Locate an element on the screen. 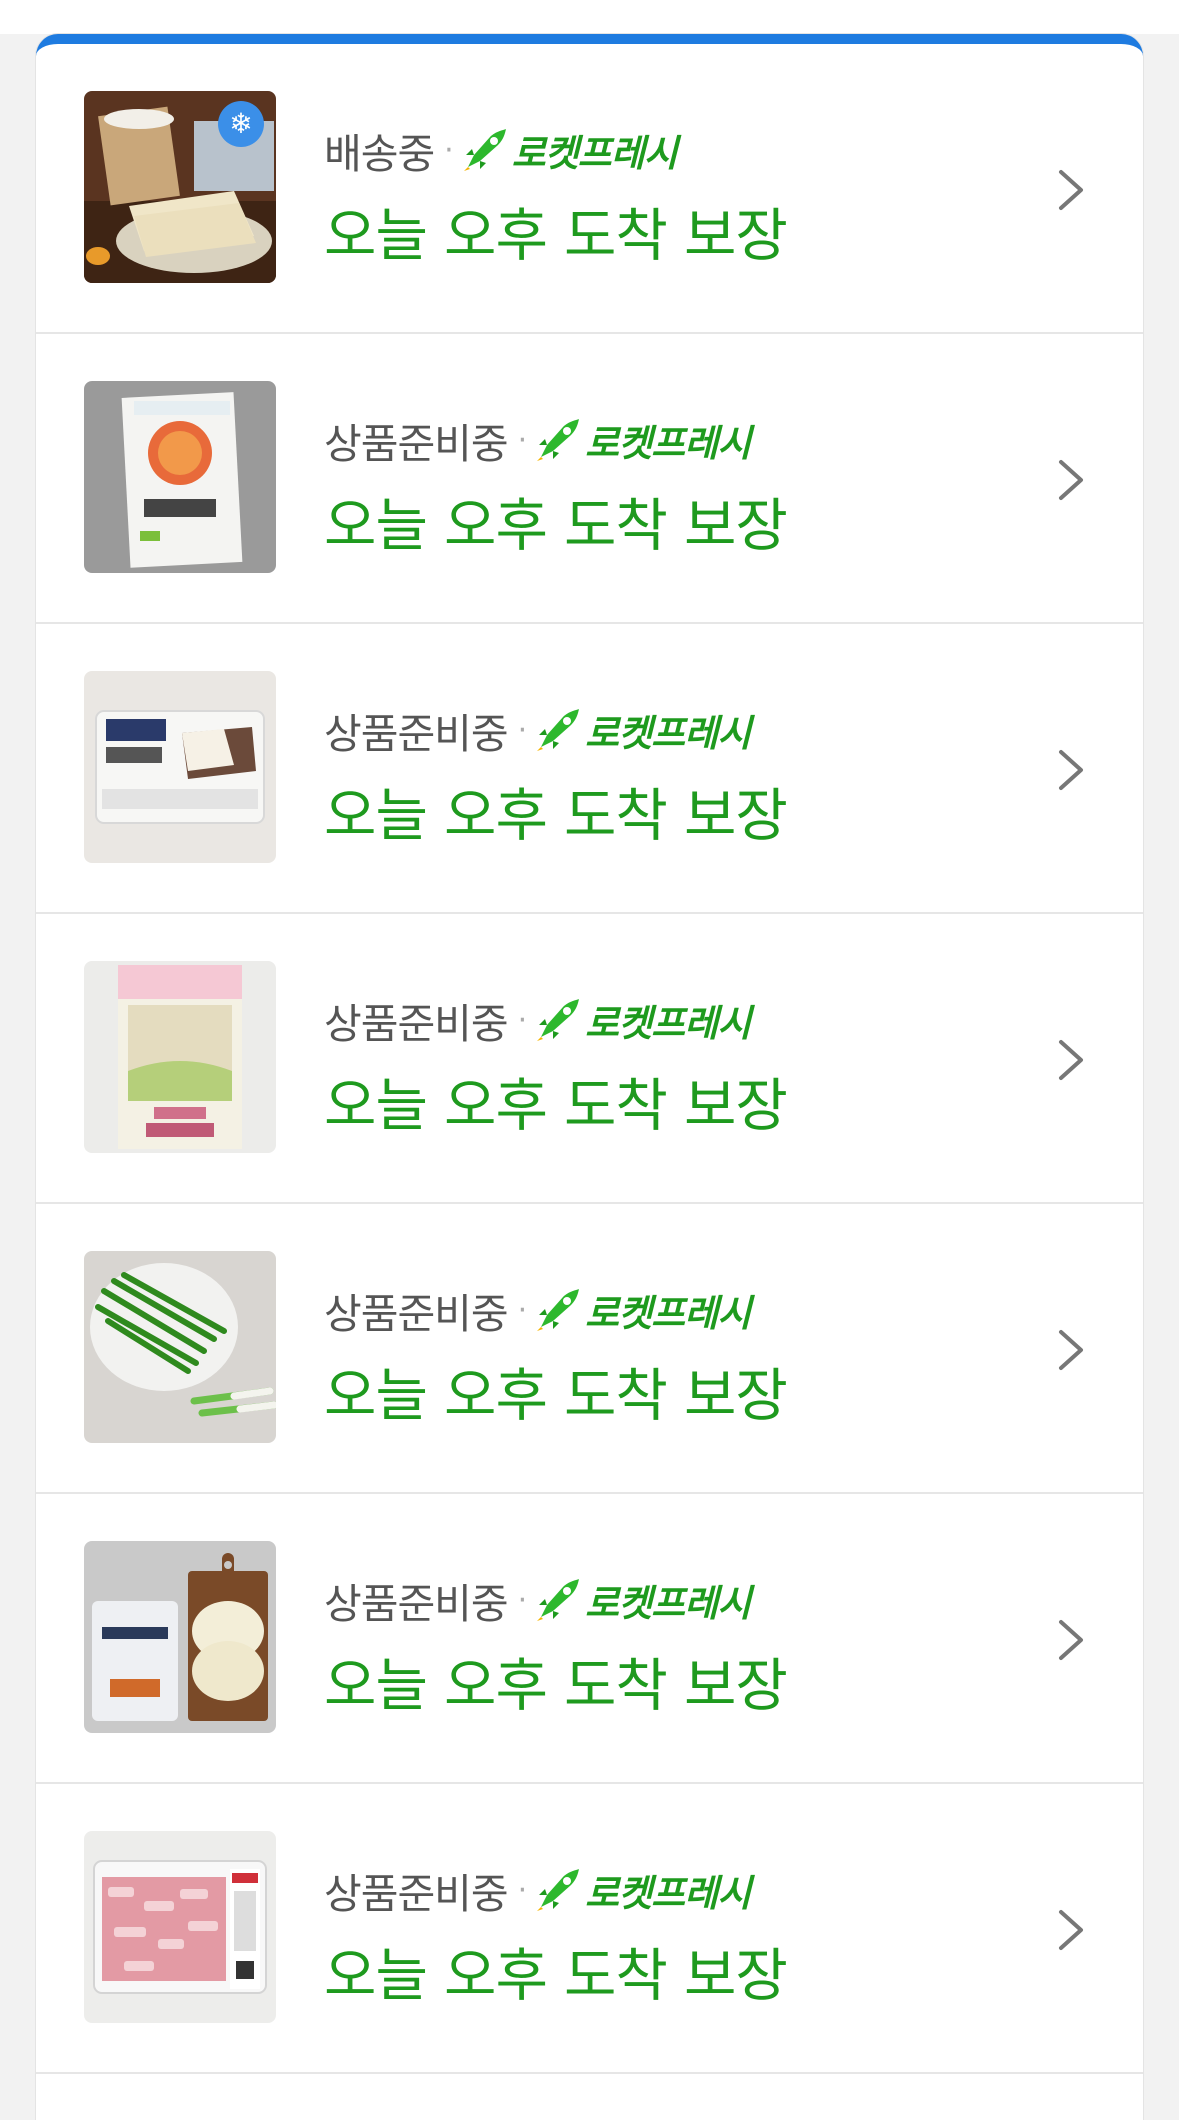 The image size is (1179, 2120). top-strip is located at coordinates (589, 17).